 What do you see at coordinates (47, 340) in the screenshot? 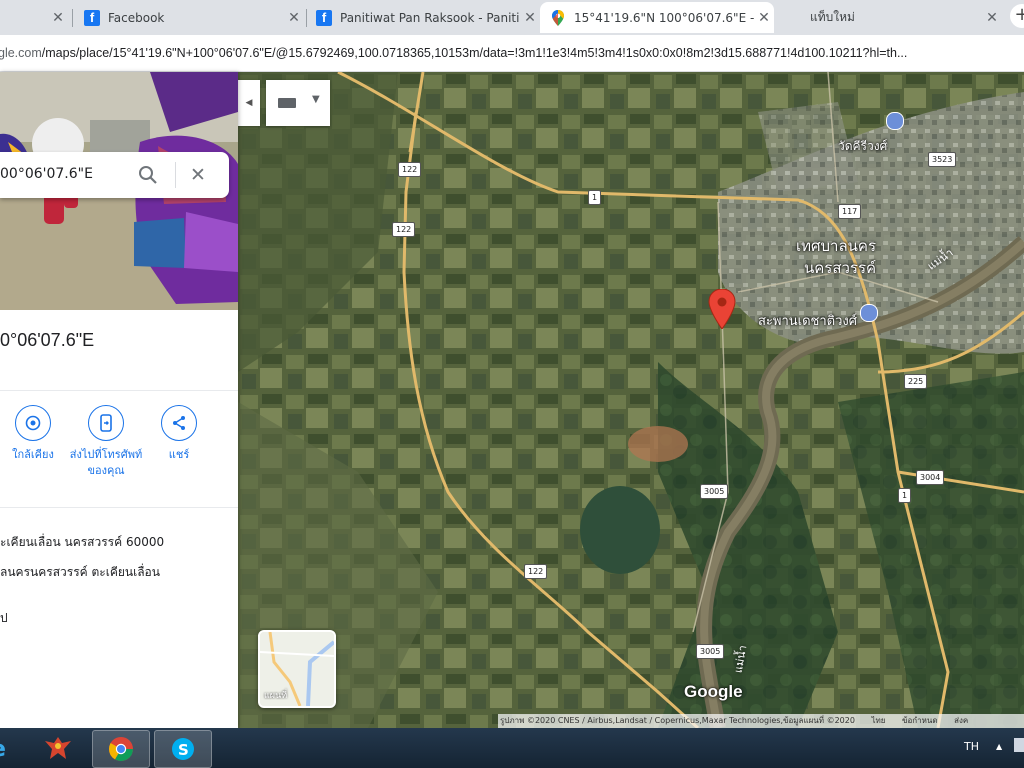
I see `place-title: 0°06'07.6"E` at bounding box center [47, 340].